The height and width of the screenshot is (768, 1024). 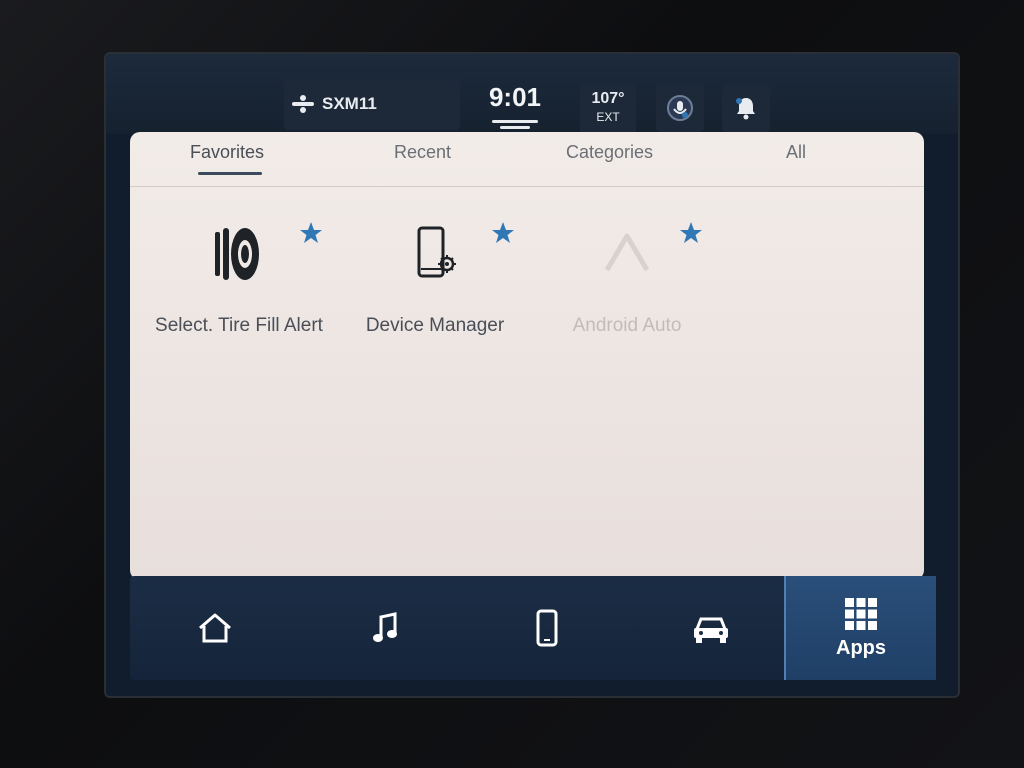 What do you see at coordinates (422, 152) in the screenshot?
I see `tab-recent: Recent` at bounding box center [422, 152].